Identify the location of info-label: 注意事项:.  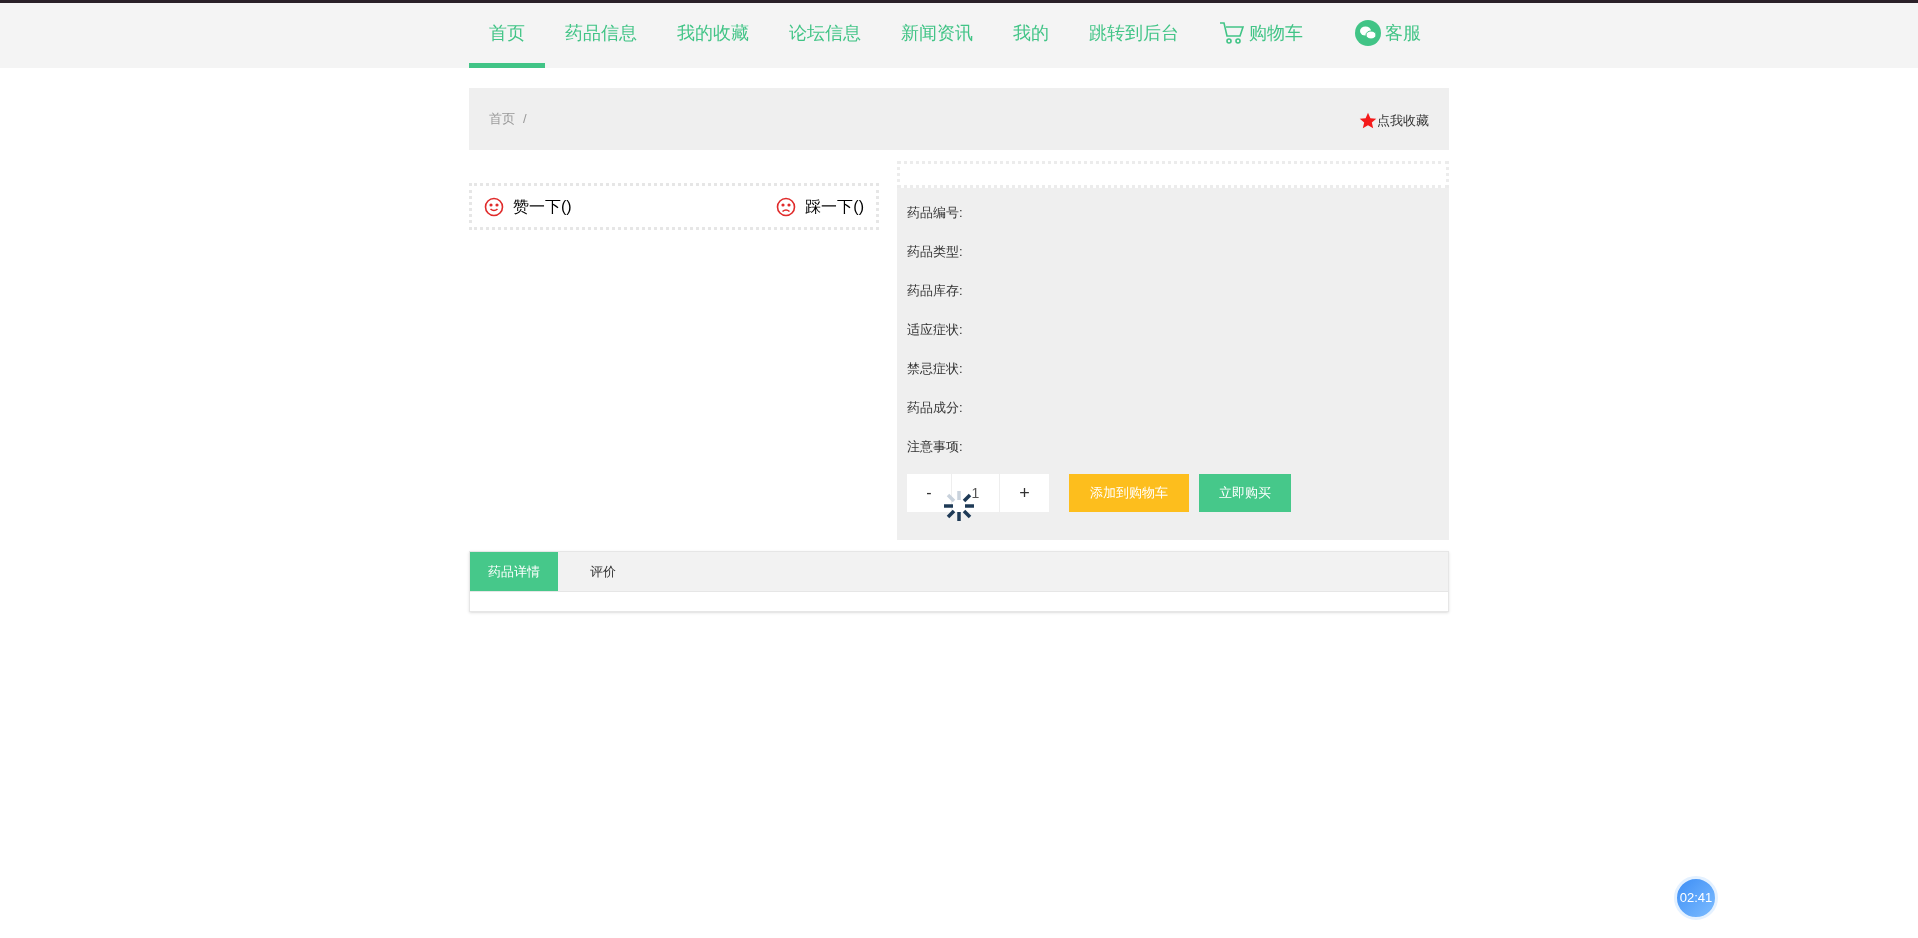
(935, 446).